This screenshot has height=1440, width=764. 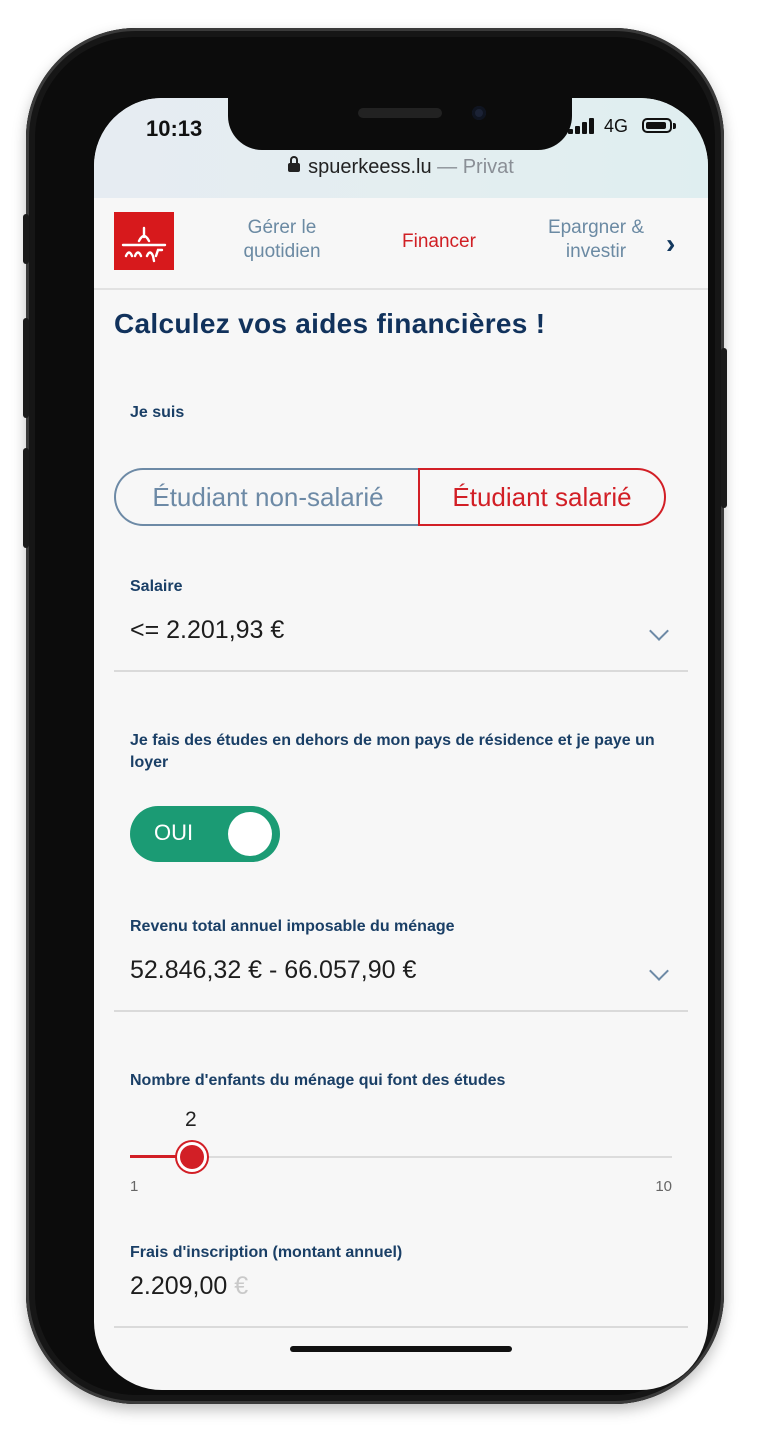 I want to click on nav-item-gerer-line2: quotidien, so click(x=282, y=251).